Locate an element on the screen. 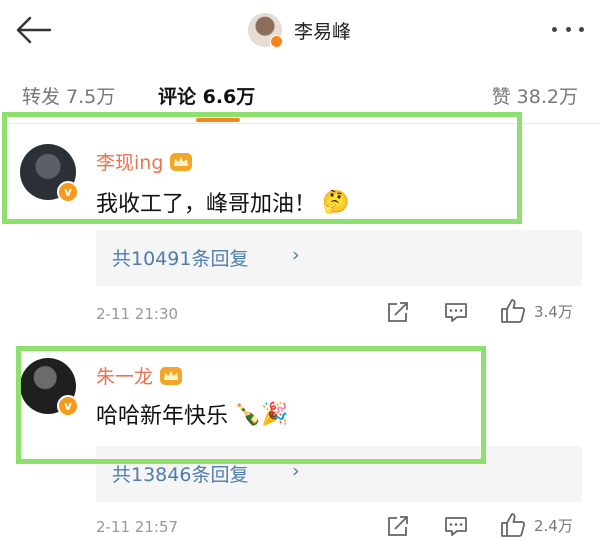 The height and width of the screenshot is (541, 600). replies-count: 共13846条回复 is located at coordinates (180, 475).